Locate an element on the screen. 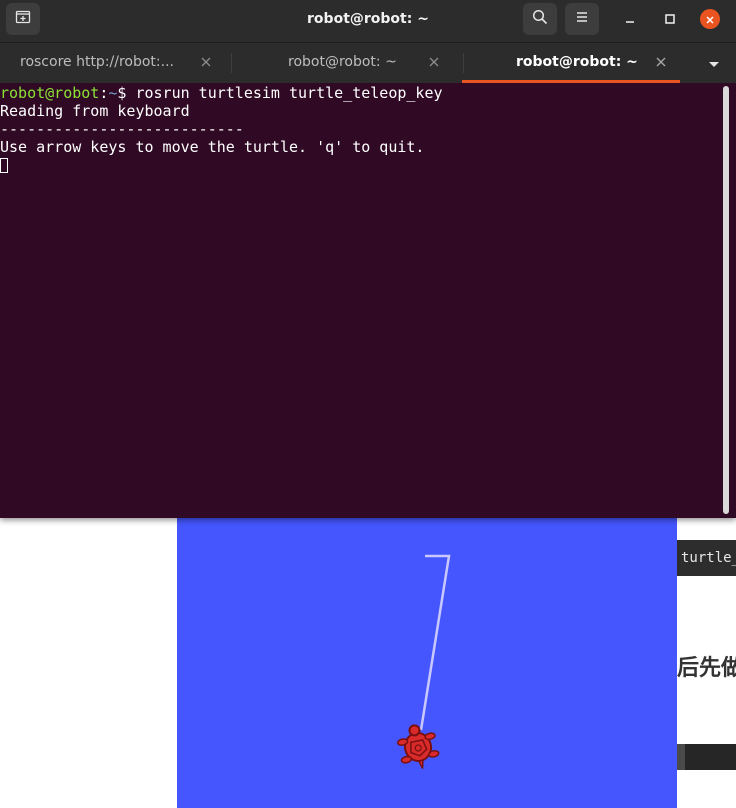  tab-robot-1: robot@robot: ~ is located at coordinates (347, 63).